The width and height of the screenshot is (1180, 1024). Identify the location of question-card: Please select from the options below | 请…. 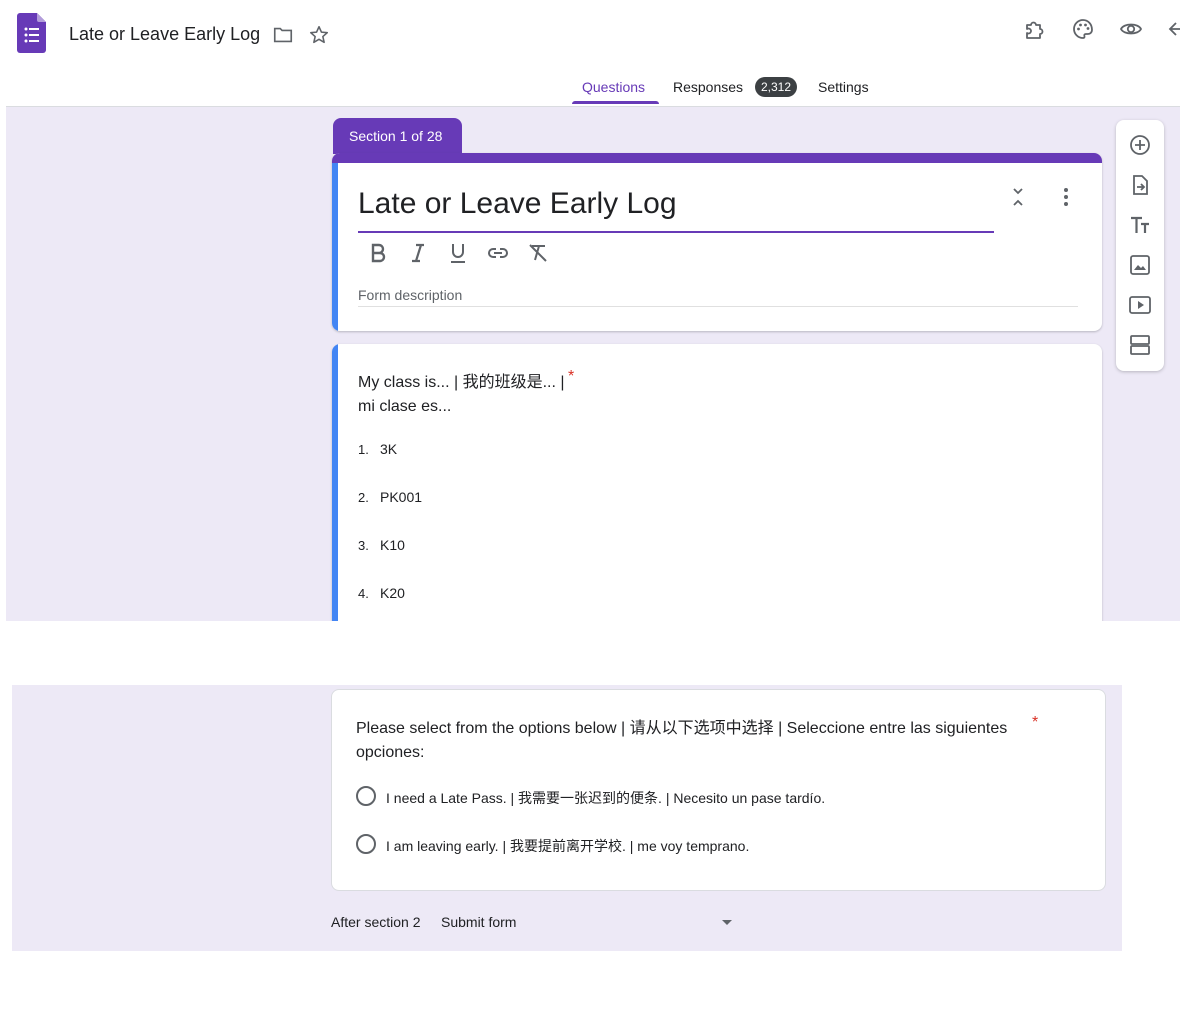
(718, 790).